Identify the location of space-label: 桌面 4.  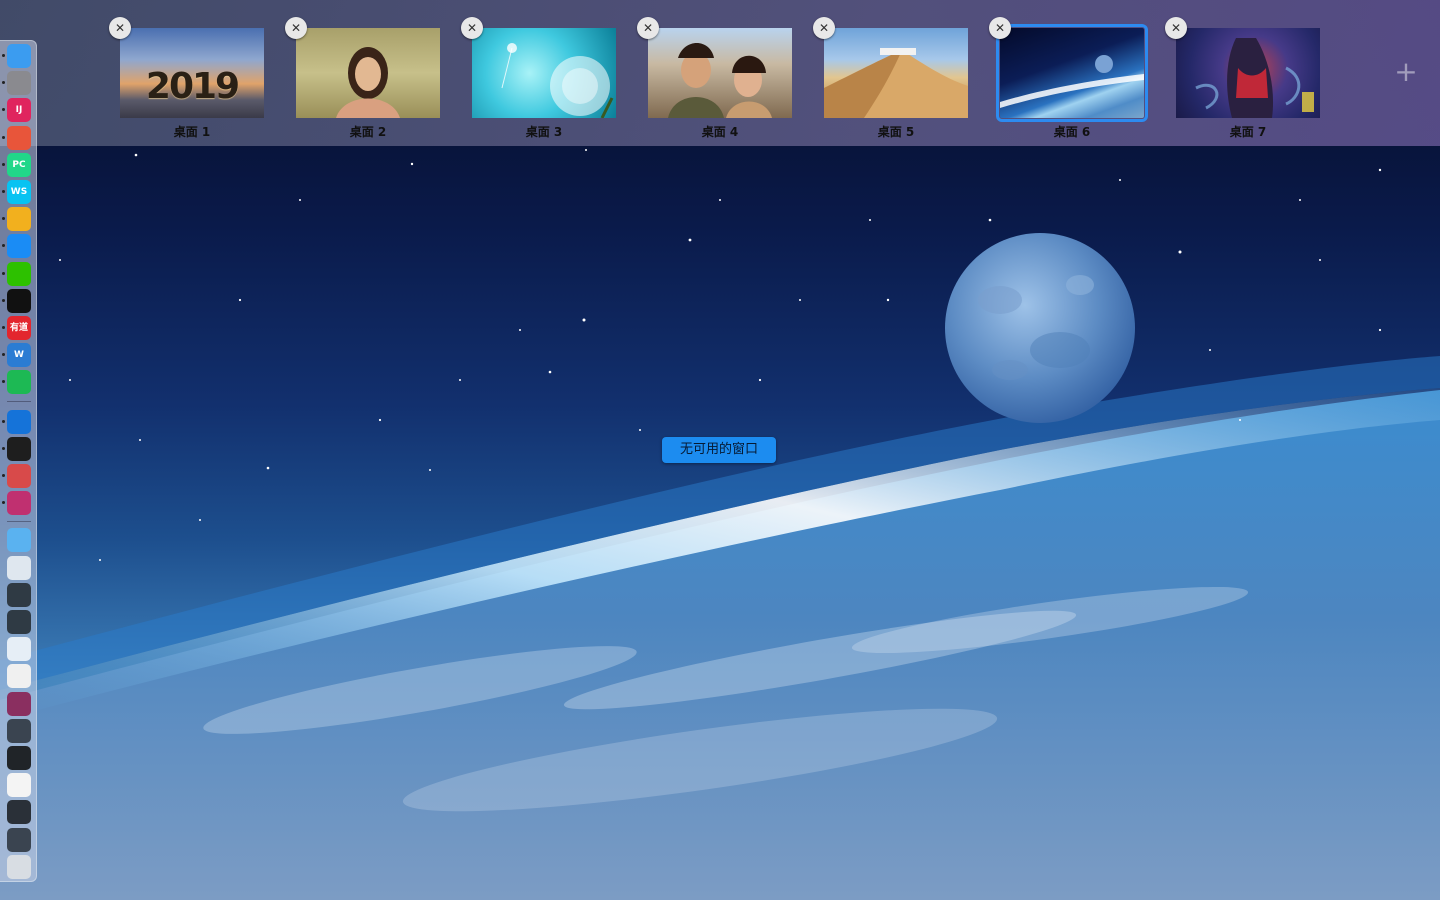
(720, 132).